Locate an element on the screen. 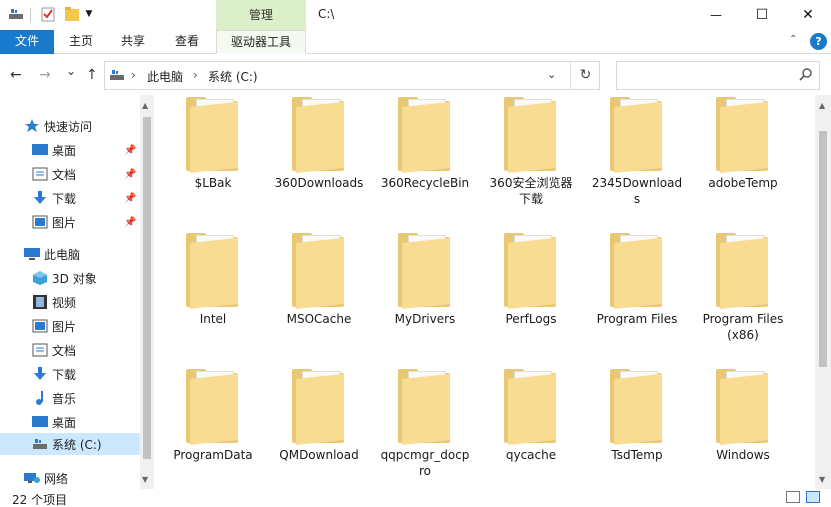  folder-item: 360RecycleBin is located at coordinates (425, 160).